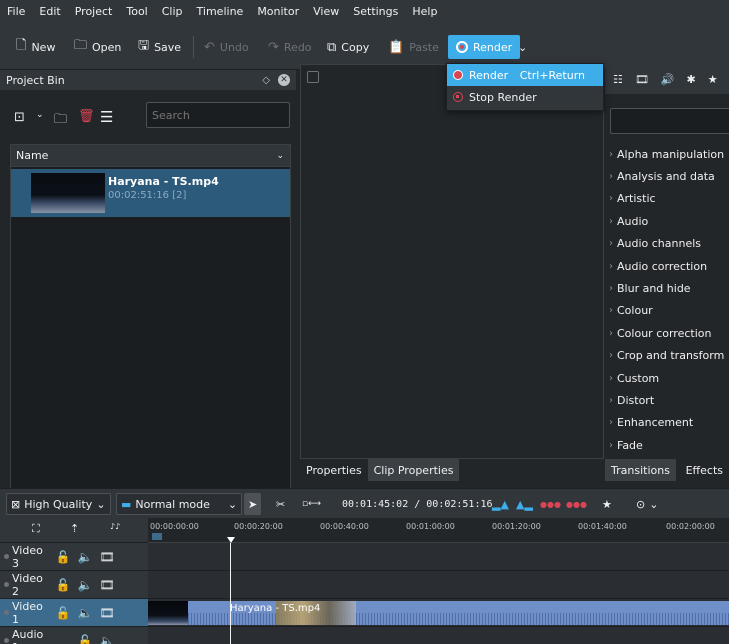 This screenshot has height=644, width=729. What do you see at coordinates (424, 11) in the screenshot?
I see `menu-help: Help` at bounding box center [424, 11].